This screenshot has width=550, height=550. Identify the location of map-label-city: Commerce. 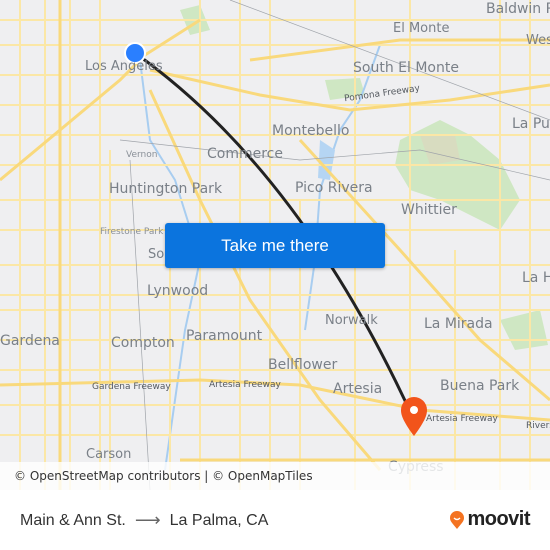
(245, 154).